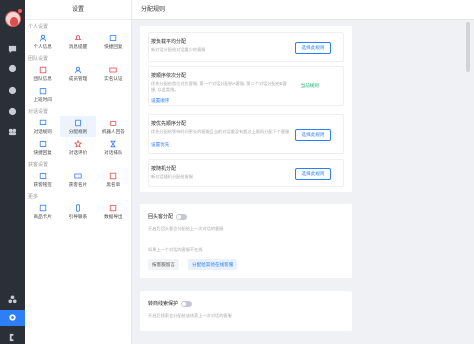 The image size is (474, 344). What do you see at coordinates (78, 78) in the screenshot?
I see `settings-item-label: 成员管理` at bounding box center [78, 78].